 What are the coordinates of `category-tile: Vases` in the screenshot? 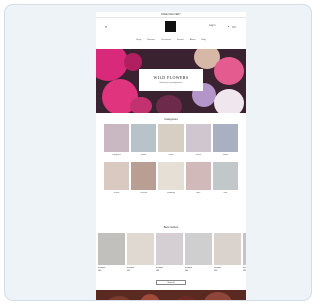 It's located at (225, 140).